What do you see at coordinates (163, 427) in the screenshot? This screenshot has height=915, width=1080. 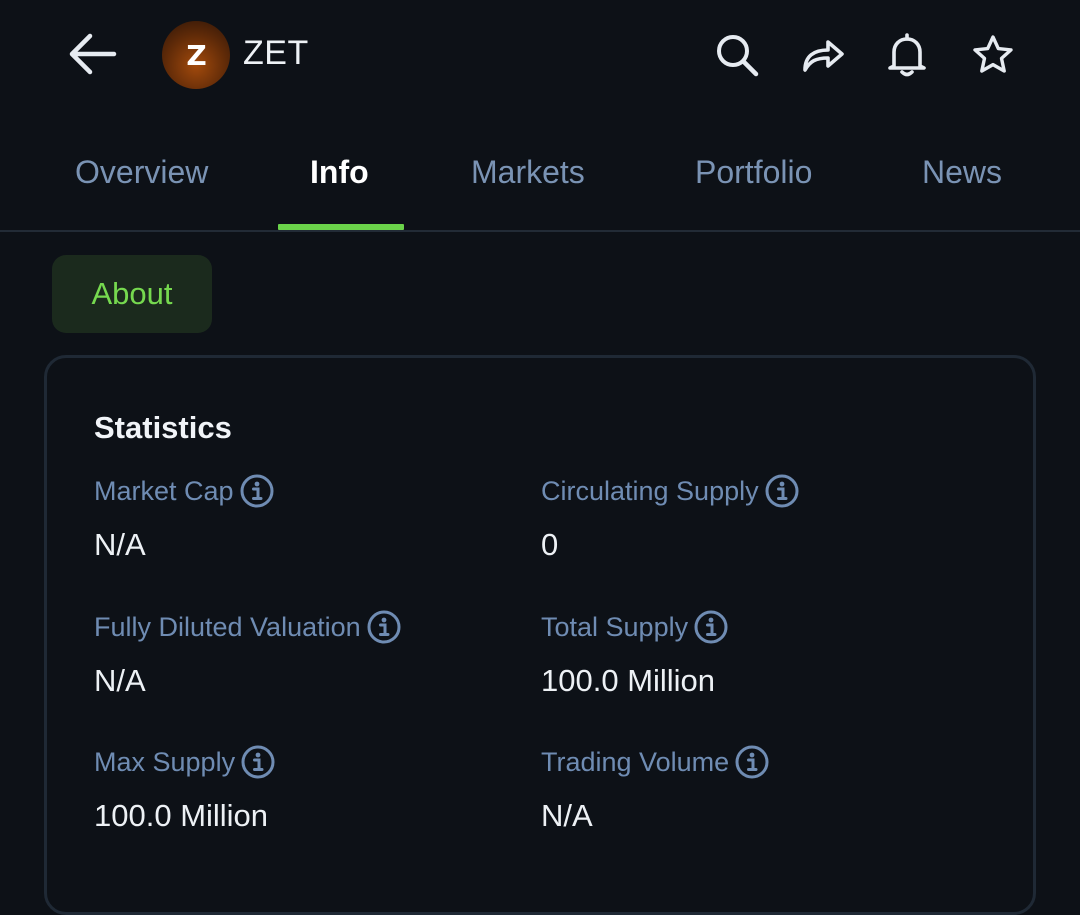 I see `statistics-title: Statistics` at bounding box center [163, 427].